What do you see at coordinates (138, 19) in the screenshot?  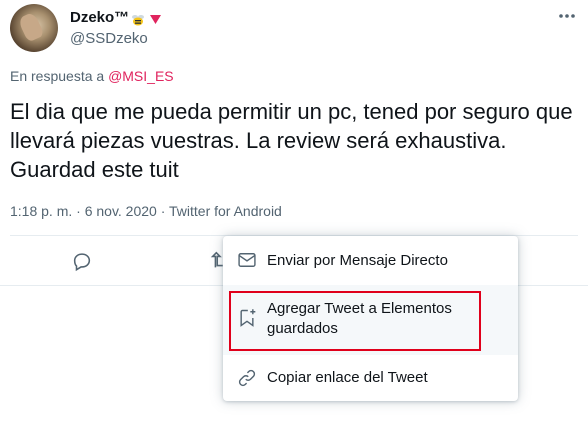 I see `bee-emoji-icon` at bounding box center [138, 19].